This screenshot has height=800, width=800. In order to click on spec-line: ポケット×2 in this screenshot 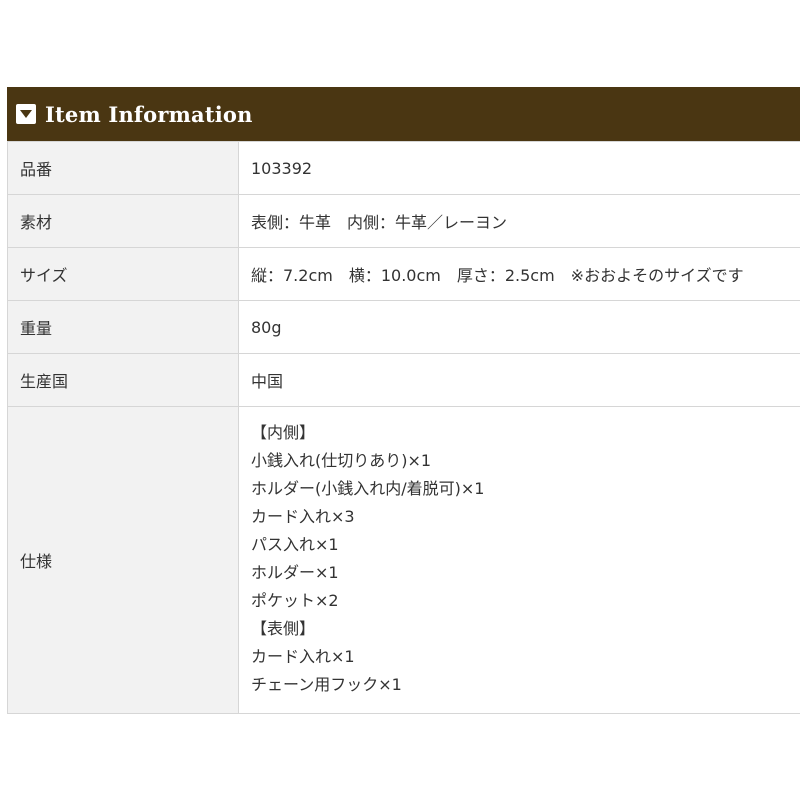, I will do `click(295, 600)`.